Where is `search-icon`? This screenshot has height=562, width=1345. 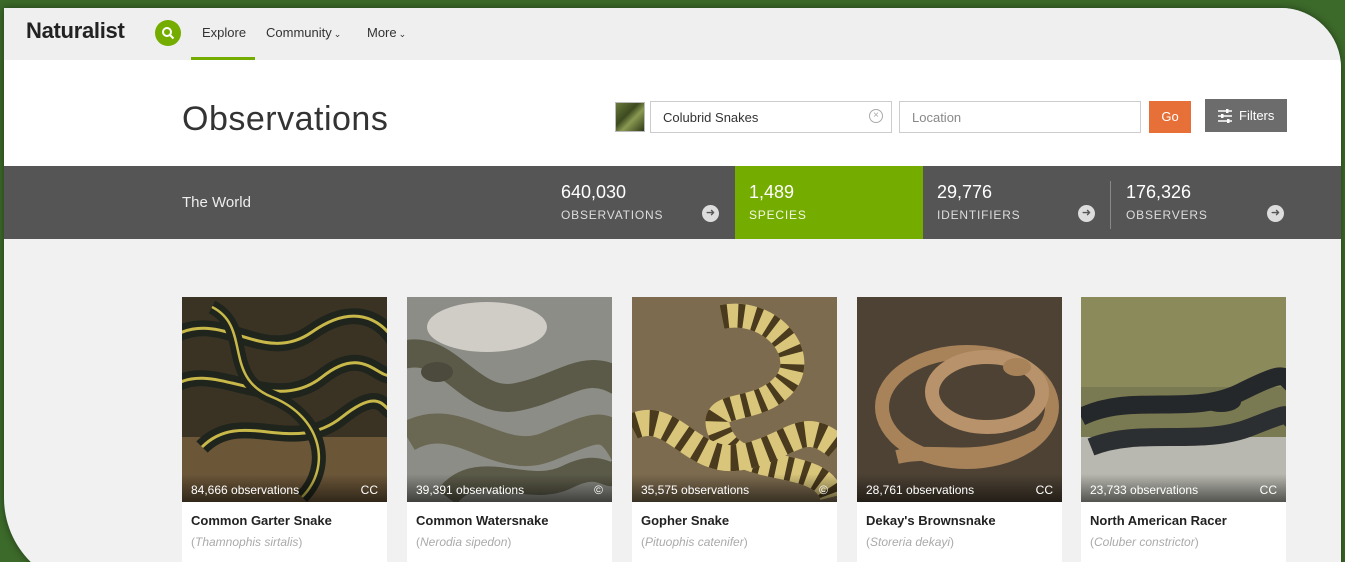 search-icon is located at coordinates (168, 33).